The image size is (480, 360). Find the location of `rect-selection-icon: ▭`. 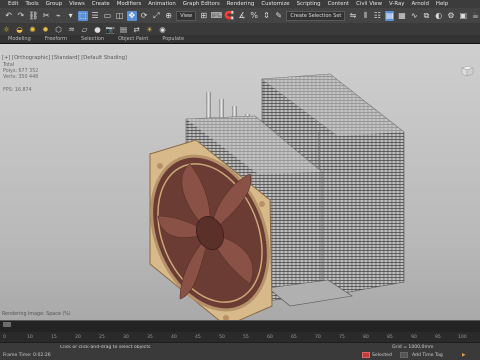

rect-selection-icon: ▭ is located at coordinates (107, 16).